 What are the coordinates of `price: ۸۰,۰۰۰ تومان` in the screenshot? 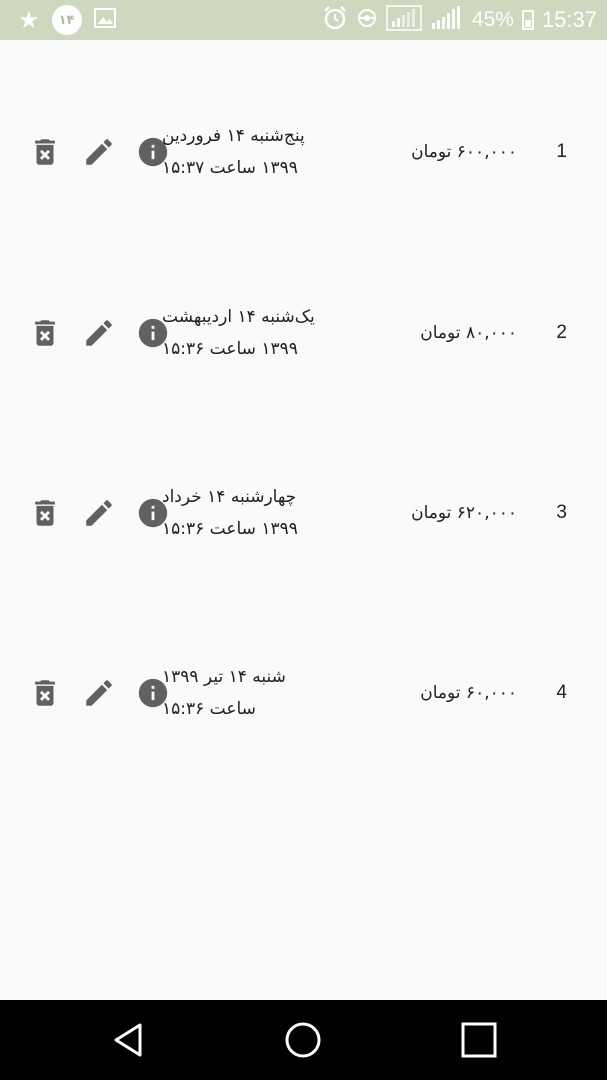 It's located at (468, 333).